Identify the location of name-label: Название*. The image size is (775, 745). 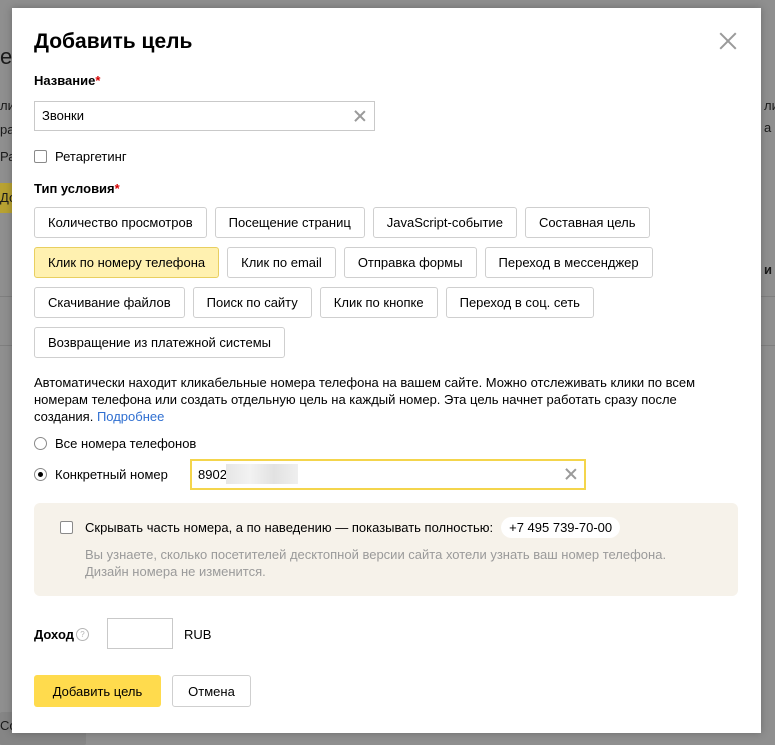
(67, 80).